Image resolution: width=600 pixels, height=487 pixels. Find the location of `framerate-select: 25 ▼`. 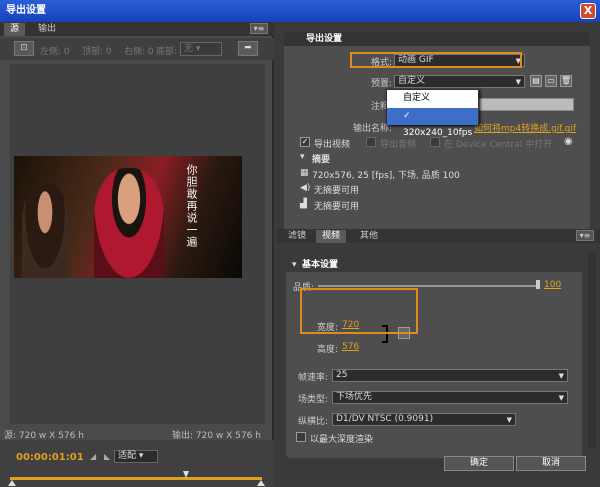

framerate-select: 25 ▼ is located at coordinates (450, 375).